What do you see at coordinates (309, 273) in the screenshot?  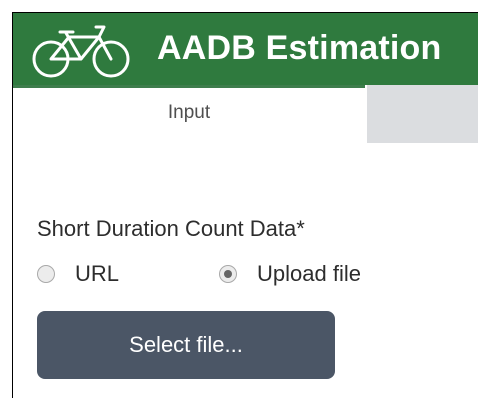 I see `radio-label-upload-file: Upload file` at bounding box center [309, 273].